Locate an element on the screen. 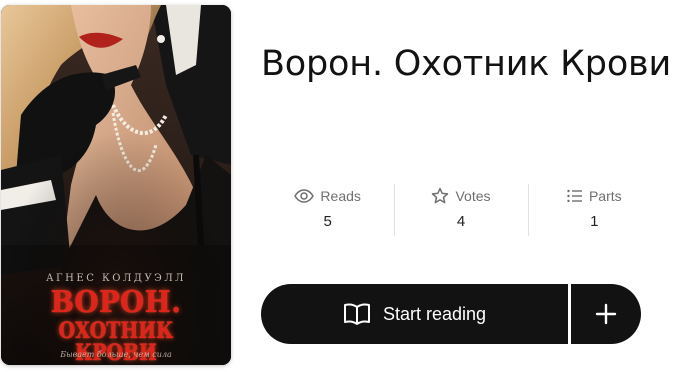 This screenshot has width=676, height=372. story-stats: Reads 5 Votes 4 Parts 1 is located at coordinates (461, 210).